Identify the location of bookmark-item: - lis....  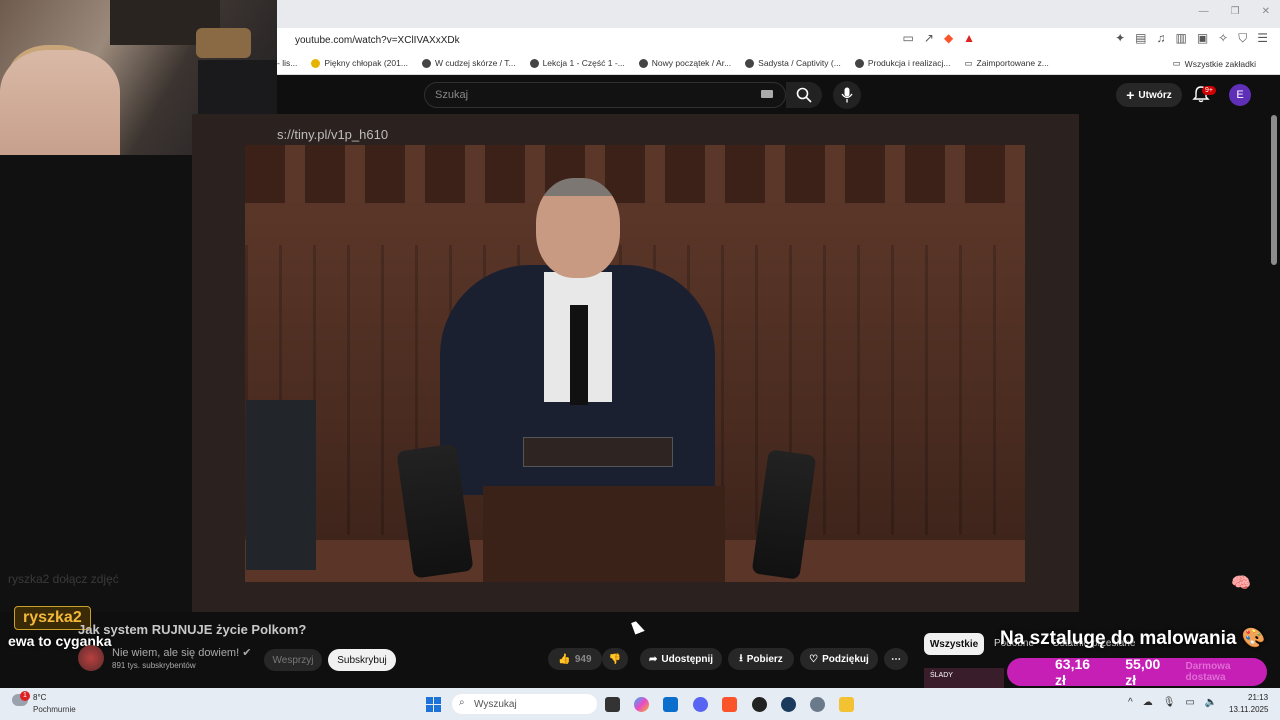
(287, 63).